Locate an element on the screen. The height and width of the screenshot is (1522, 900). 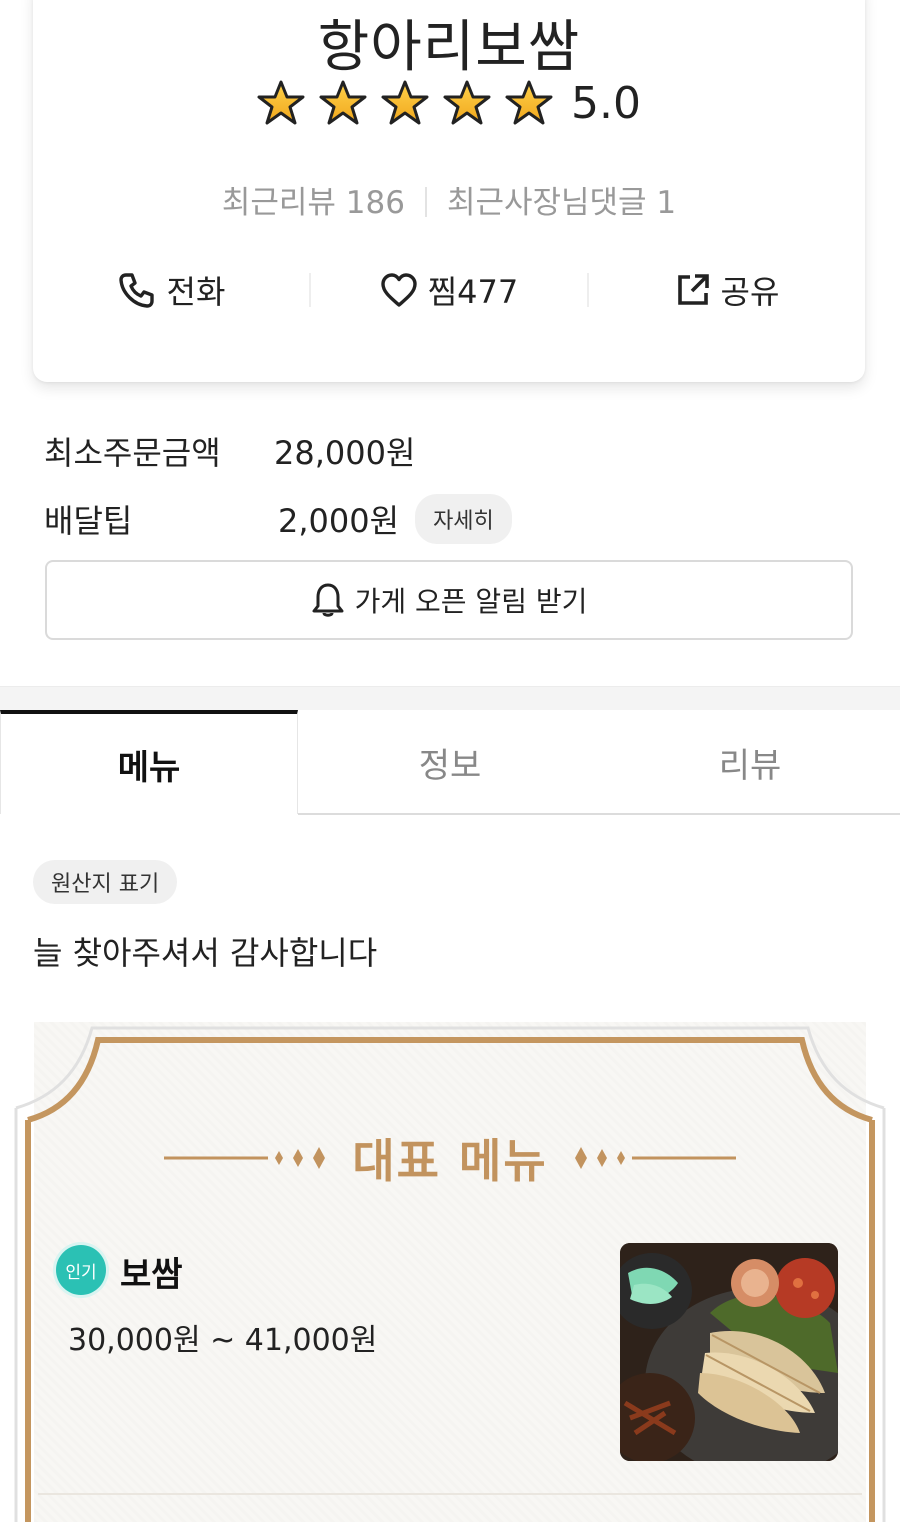
heart-icon is located at coordinates (399, 290).